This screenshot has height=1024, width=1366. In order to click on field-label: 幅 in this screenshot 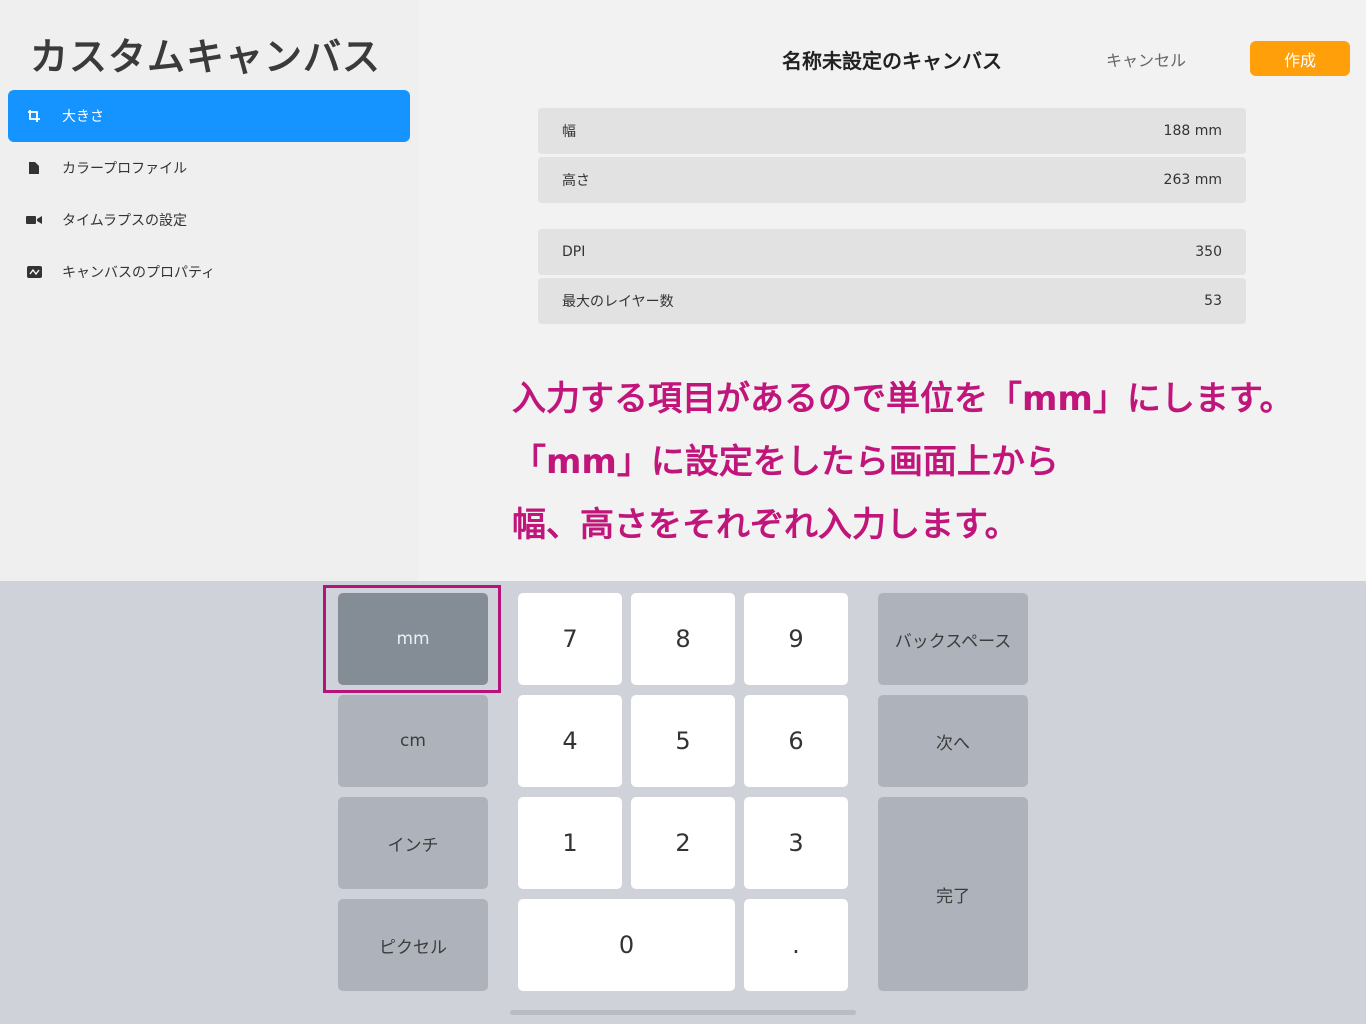, I will do `click(569, 132)`.